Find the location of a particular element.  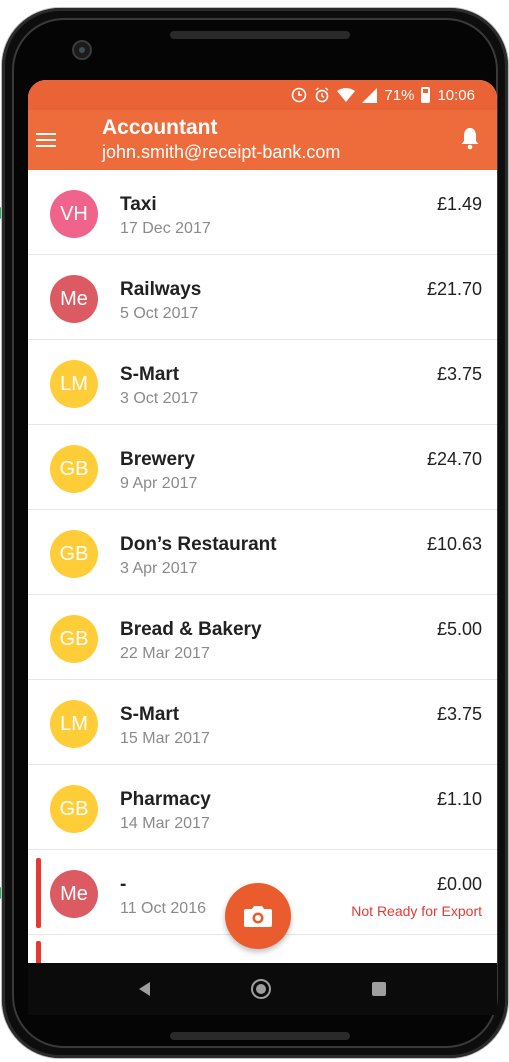

camera-button is located at coordinates (258, 916).